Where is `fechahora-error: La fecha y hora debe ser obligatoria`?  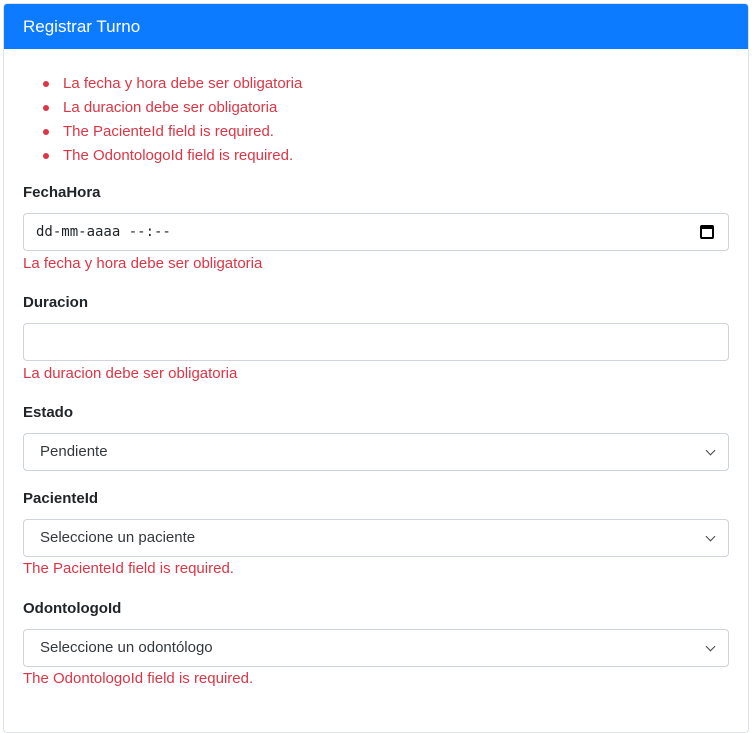
fechahora-error: La fecha y hora debe ser obligatoria is located at coordinates (143, 263).